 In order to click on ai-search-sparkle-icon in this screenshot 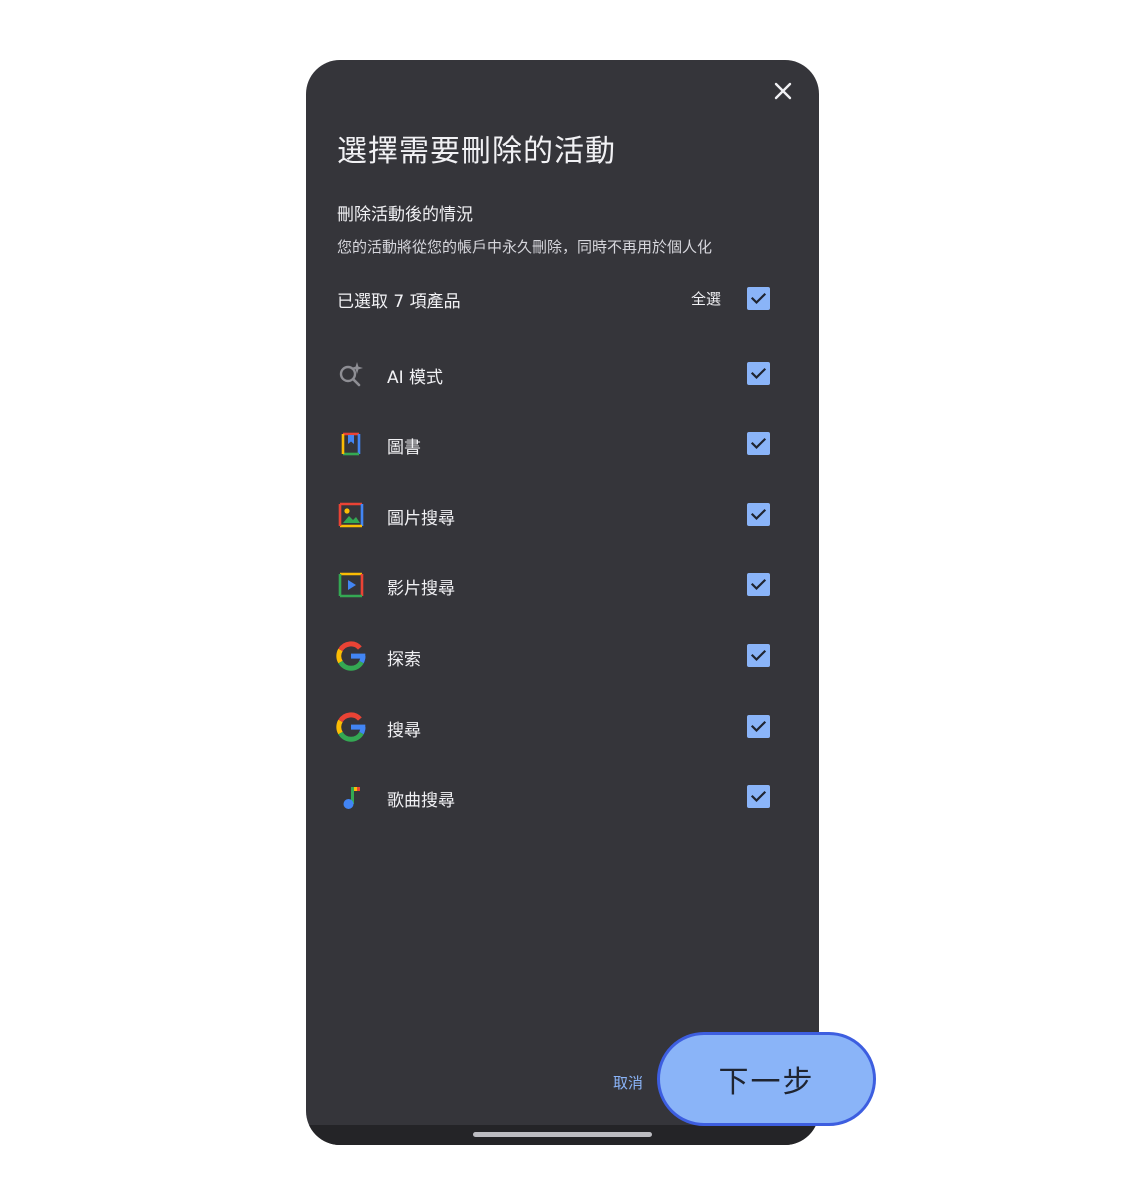, I will do `click(351, 374)`.